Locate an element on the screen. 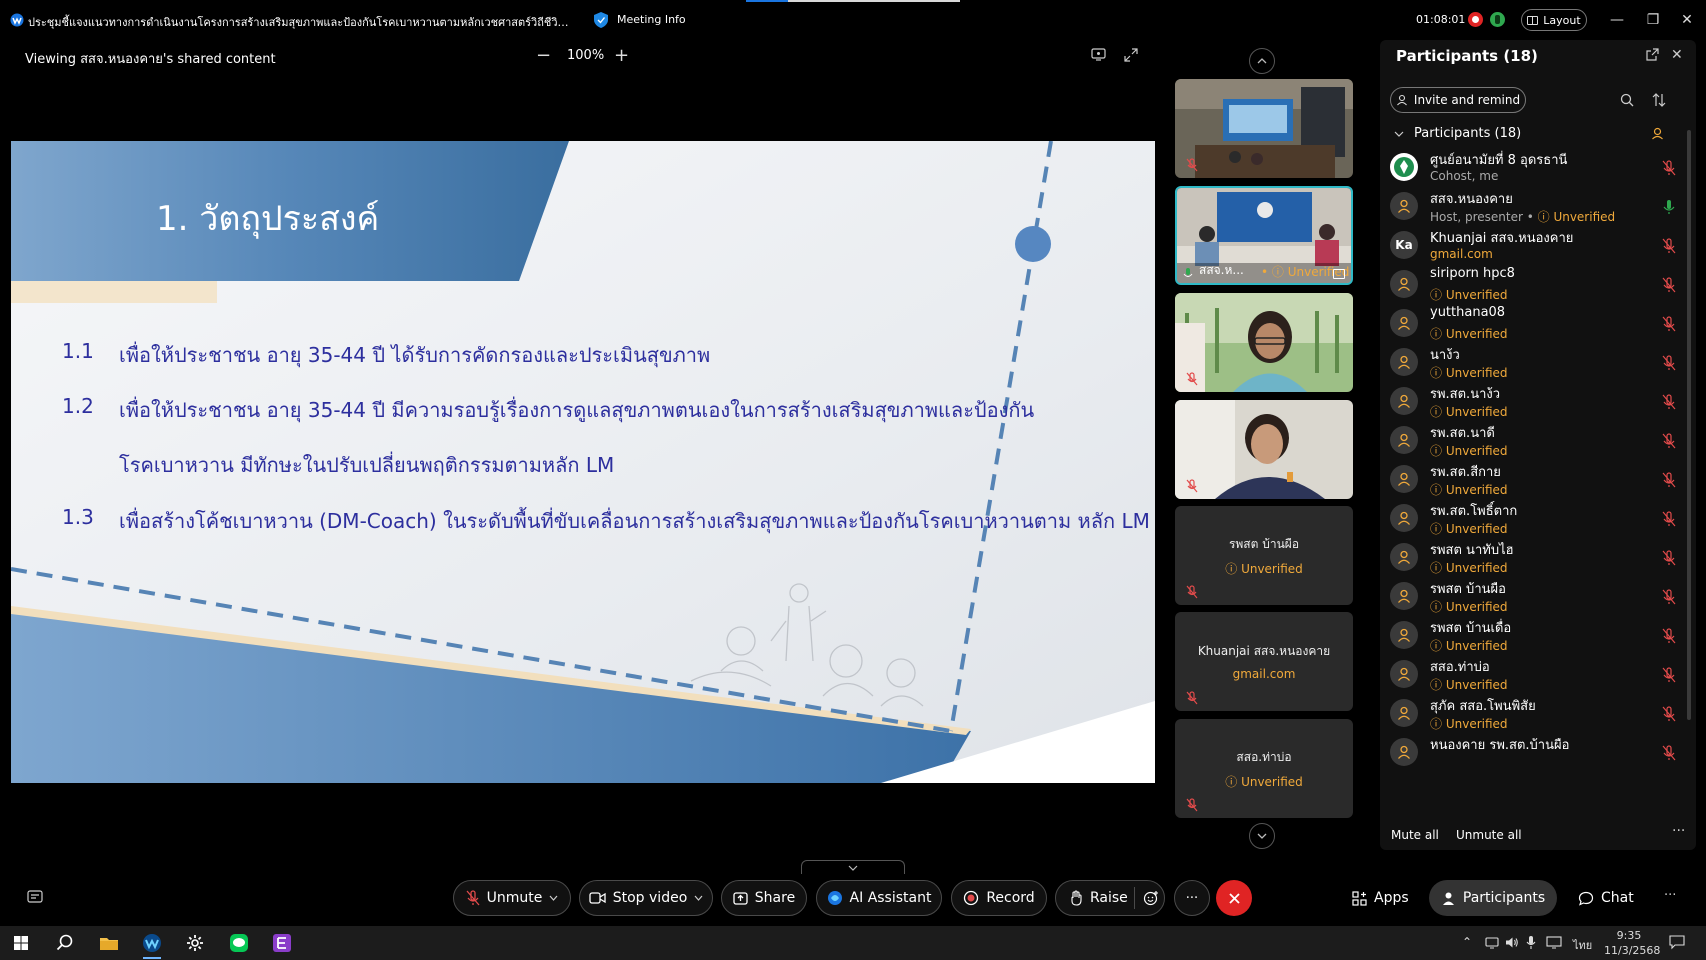 This screenshot has width=1706, height=960. more-options-icon: ··· is located at coordinates (1678, 831).